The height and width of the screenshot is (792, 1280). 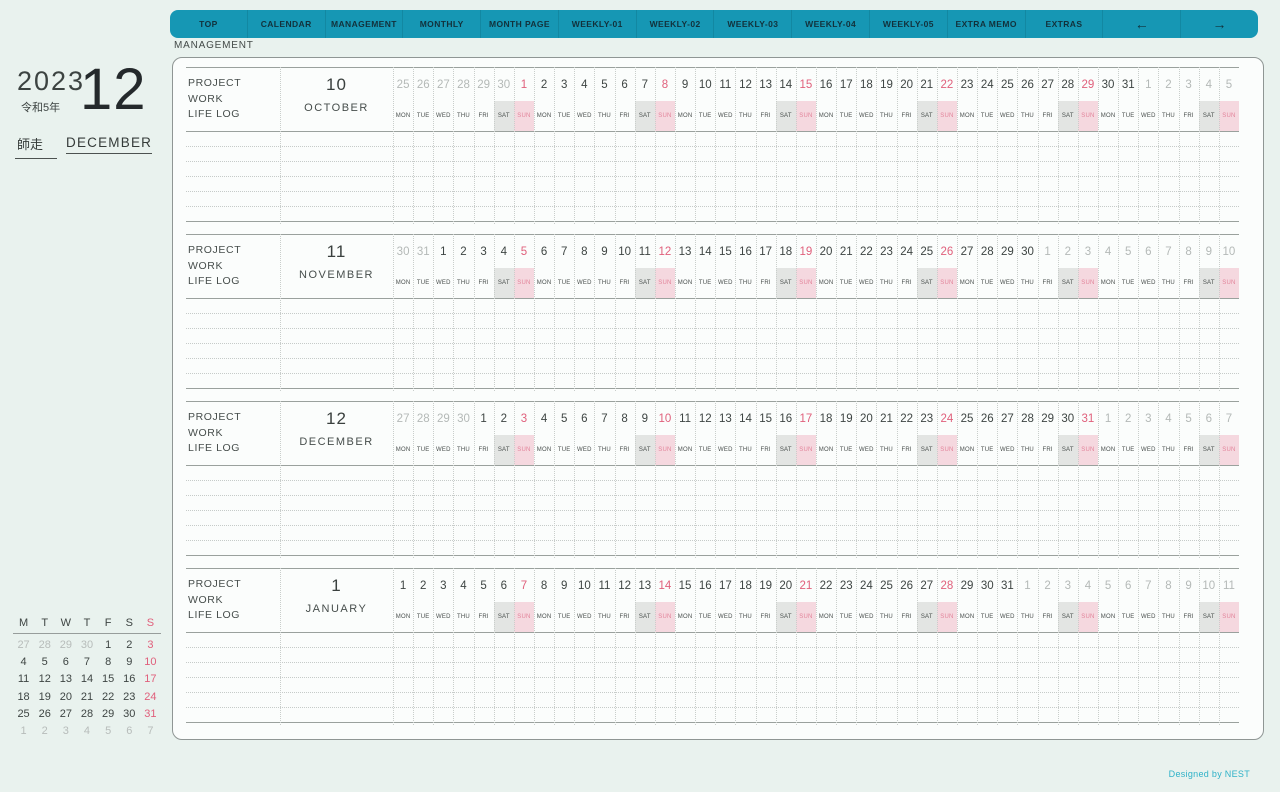 What do you see at coordinates (846, 266) in the screenshot?
I see `day-cell: 21 TUE` at bounding box center [846, 266].